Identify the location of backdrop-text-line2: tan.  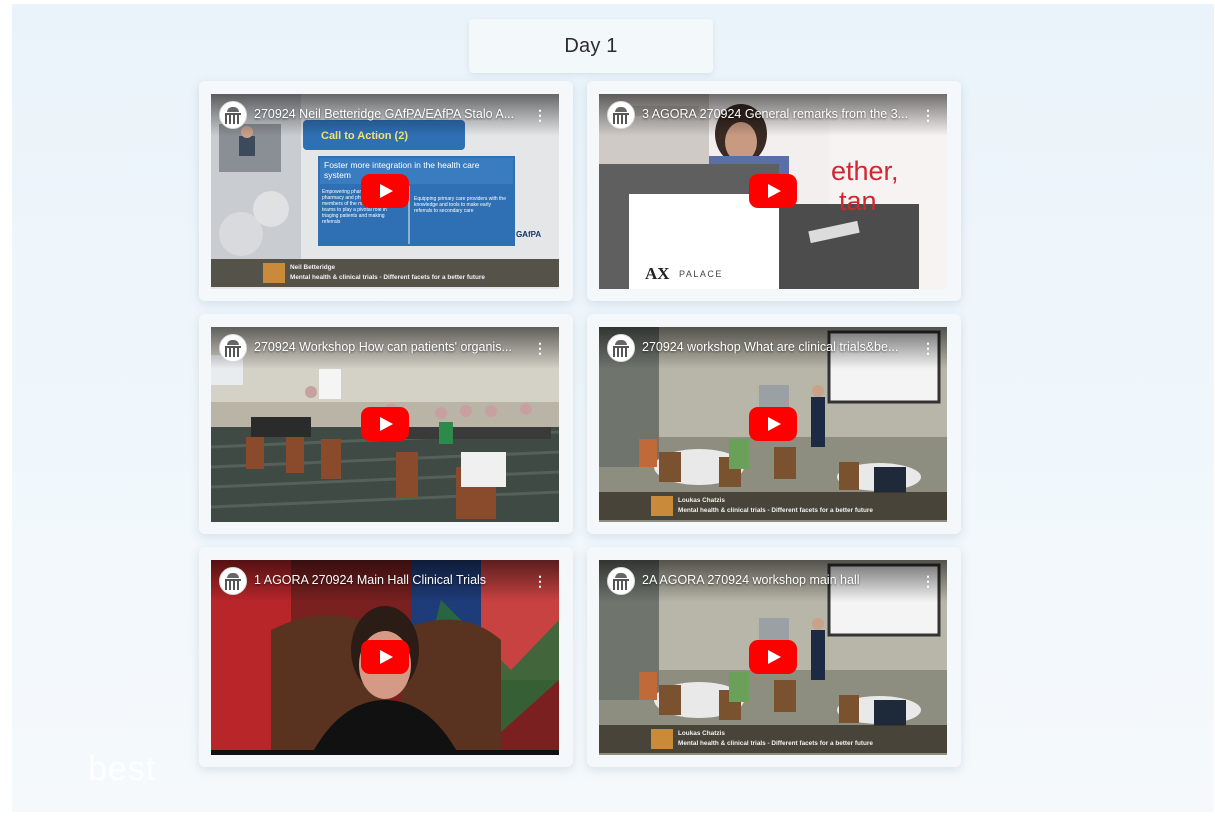
(858, 201).